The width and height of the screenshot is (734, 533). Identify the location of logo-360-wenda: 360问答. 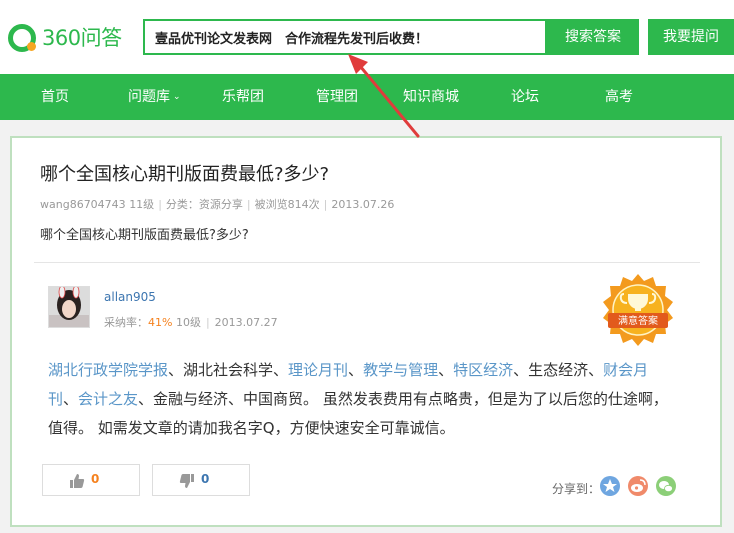
(65, 38).